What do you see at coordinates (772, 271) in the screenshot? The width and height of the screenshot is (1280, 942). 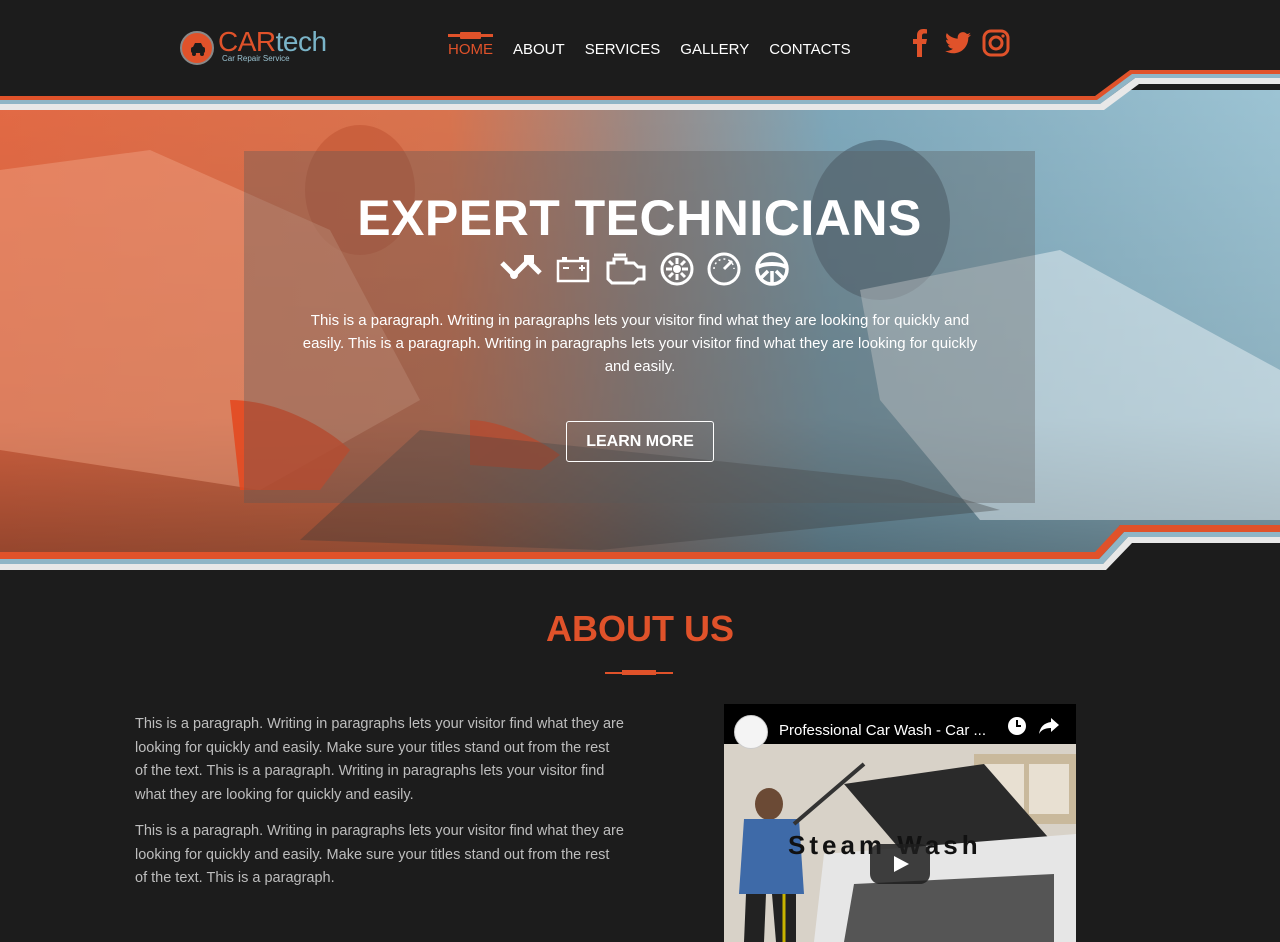 I see `steering-wheel-icon` at bounding box center [772, 271].